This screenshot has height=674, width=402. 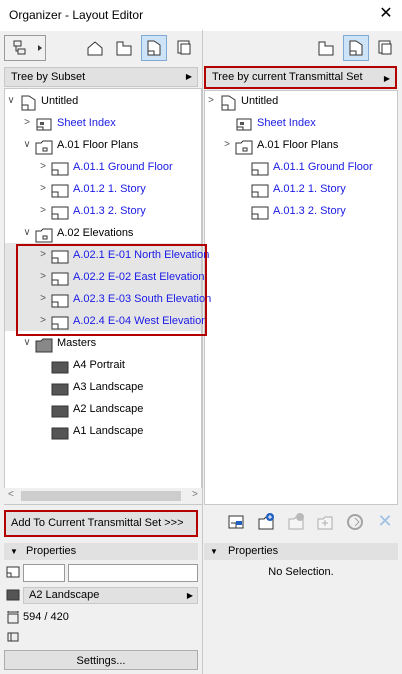 I want to click on add-to-transmittal-button: Add To Current Transmittal Set >>>, so click(x=101, y=523).